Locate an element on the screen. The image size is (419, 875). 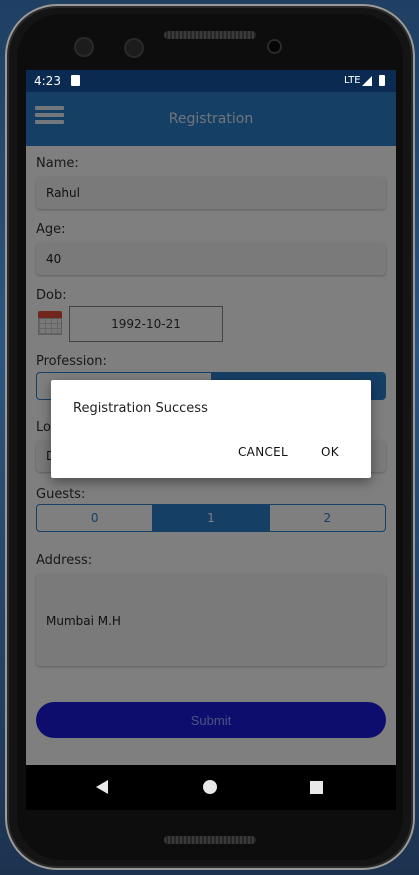
navigation-bar is located at coordinates (211, 787).